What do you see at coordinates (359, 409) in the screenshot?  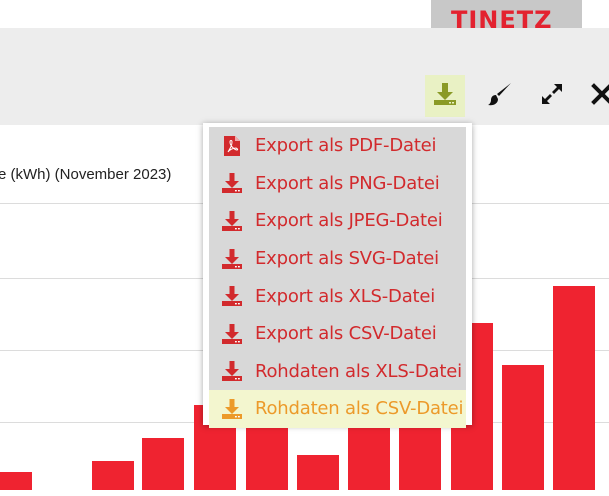 I see `export-menu-item-label: Rohdaten als CSV-Datei` at bounding box center [359, 409].